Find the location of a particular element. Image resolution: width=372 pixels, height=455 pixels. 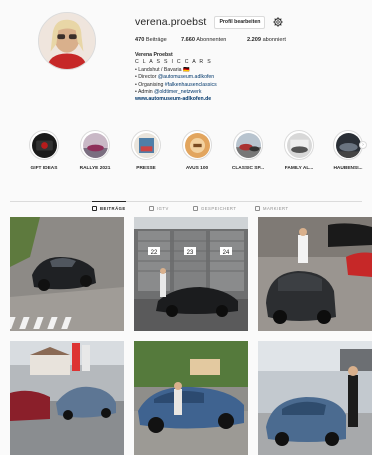

bio-line: • Director @automuseum.adlkofen is located at coordinates (175, 77).